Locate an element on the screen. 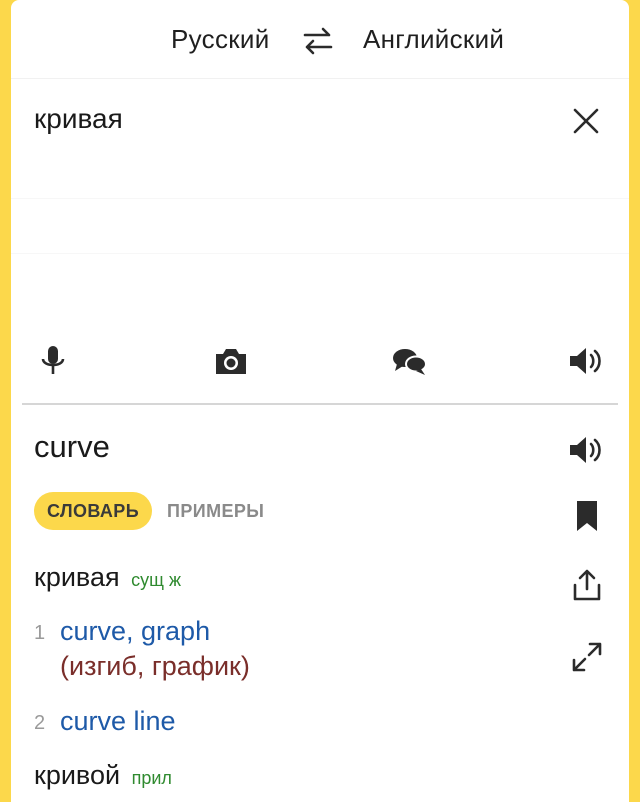 This screenshot has height=802, width=640. sense-number: 2 is located at coordinates (40, 723).